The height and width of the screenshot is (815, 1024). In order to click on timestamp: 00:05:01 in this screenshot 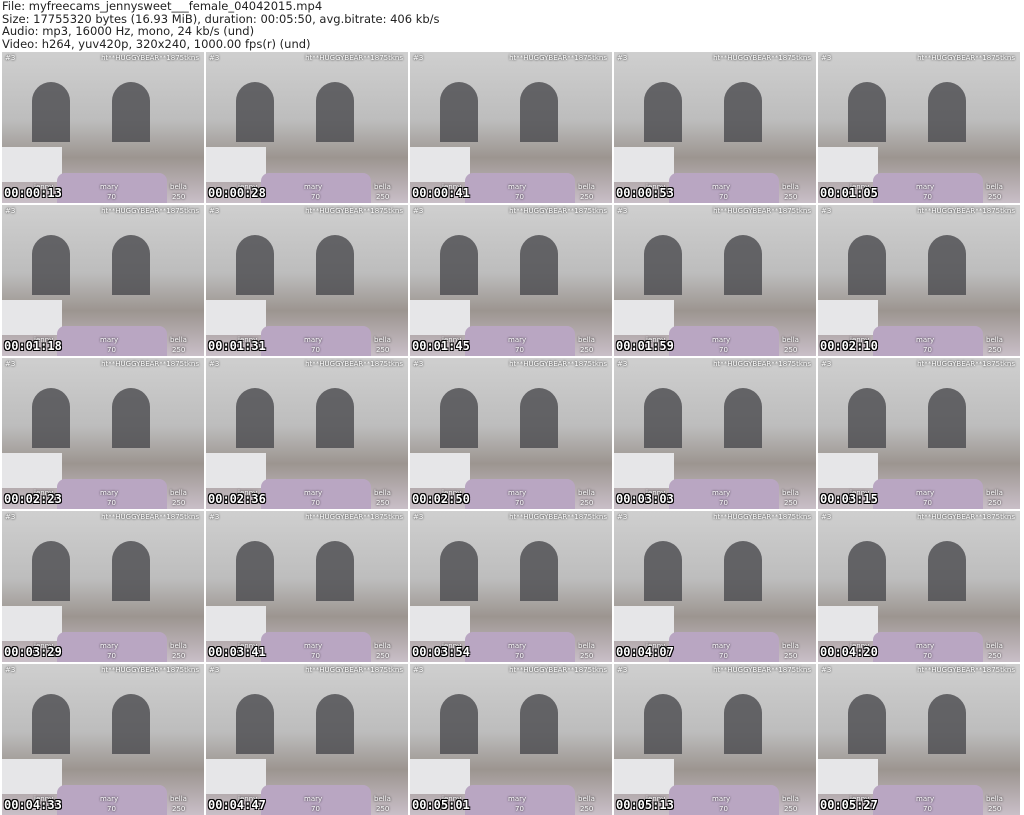, I will do `click(441, 805)`.